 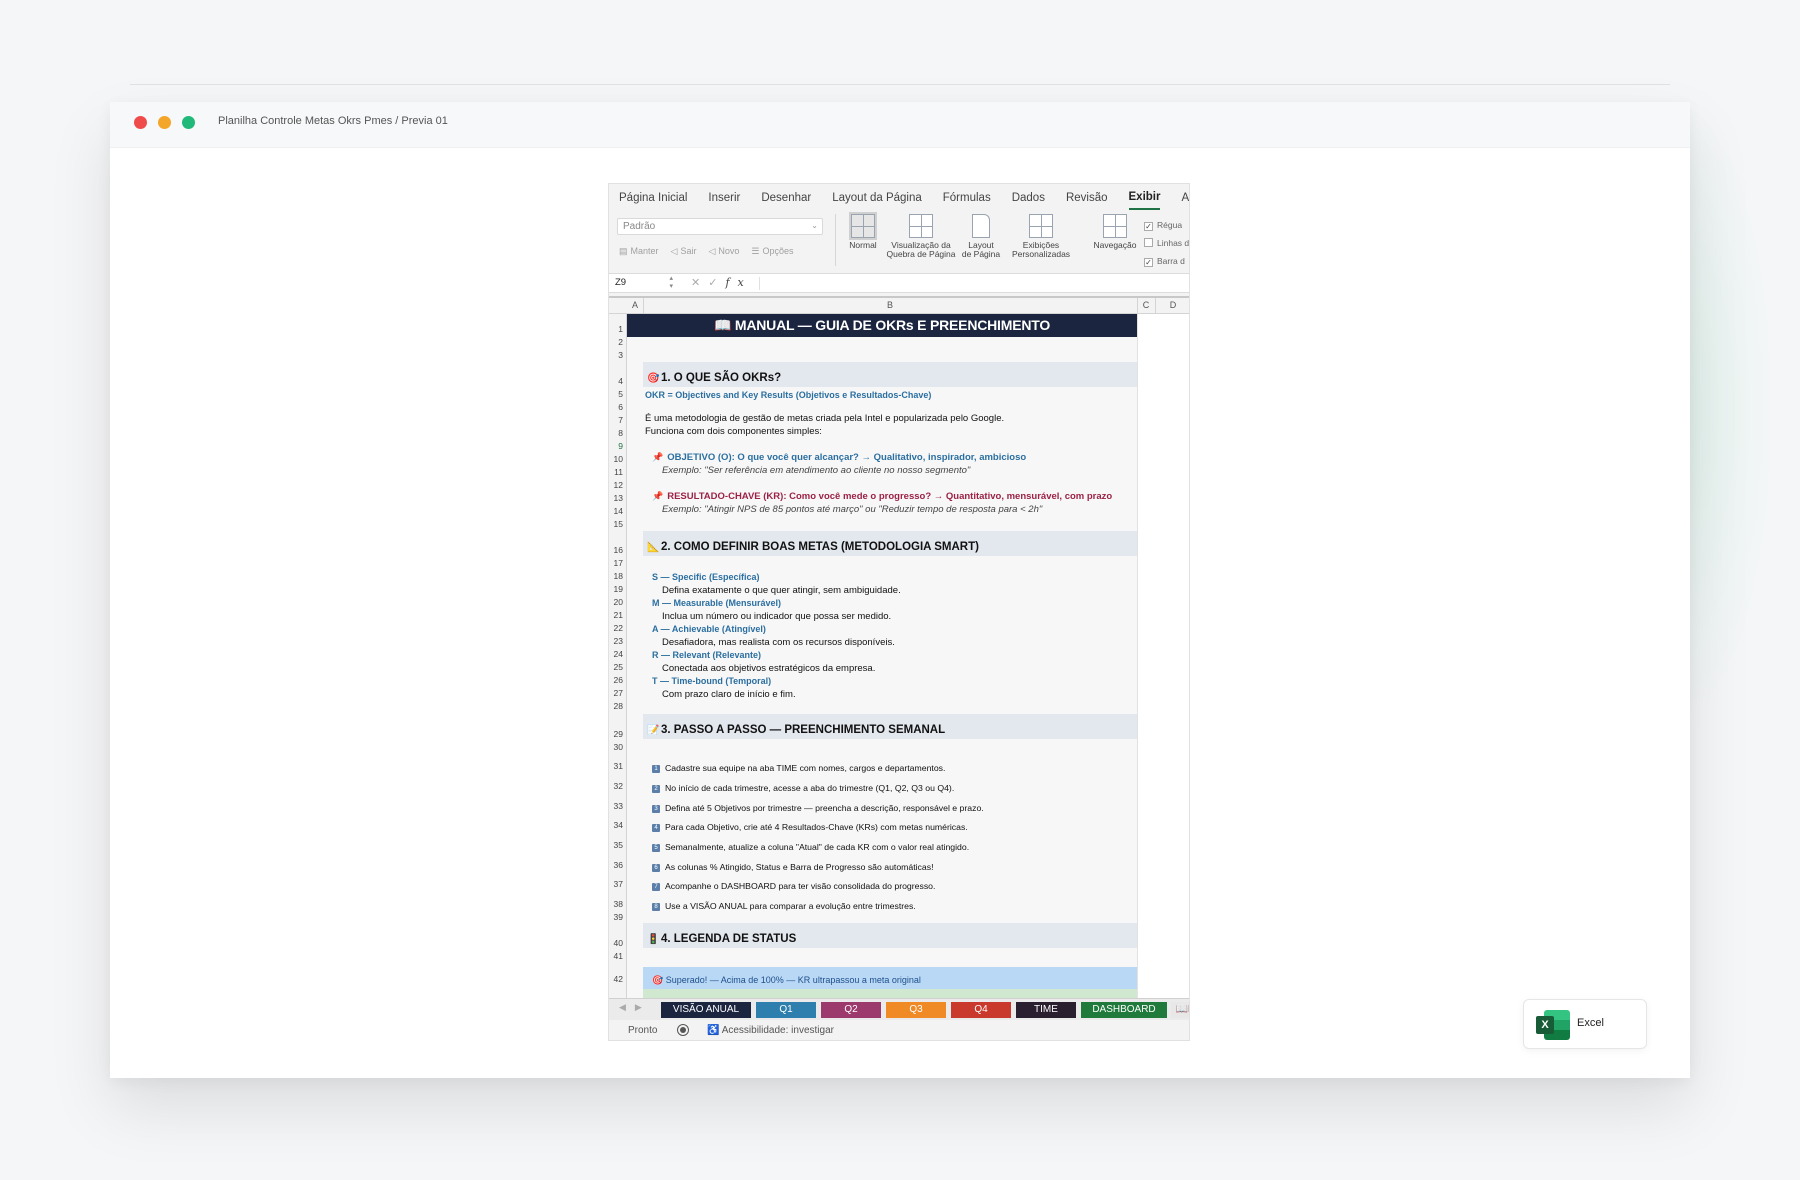 What do you see at coordinates (967, 197) in the screenshot?
I see `tab-formulas: Fórmulas` at bounding box center [967, 197].